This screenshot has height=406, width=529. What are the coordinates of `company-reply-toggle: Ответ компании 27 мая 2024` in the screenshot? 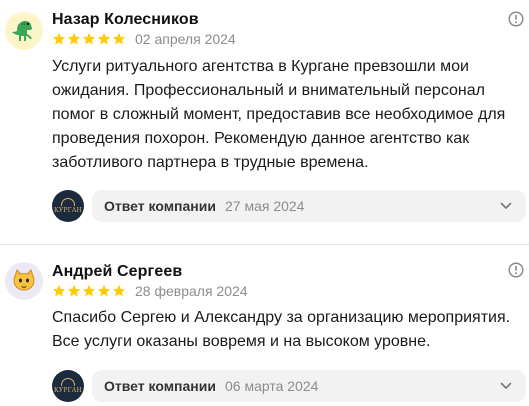 It's located at (309, 206).